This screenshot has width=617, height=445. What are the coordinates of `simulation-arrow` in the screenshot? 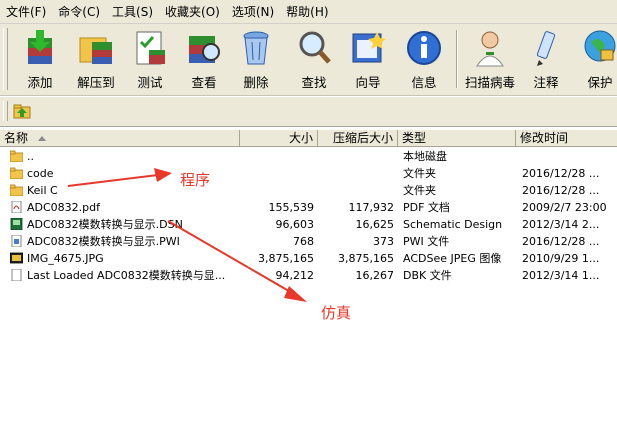 It's located at (237, 261).